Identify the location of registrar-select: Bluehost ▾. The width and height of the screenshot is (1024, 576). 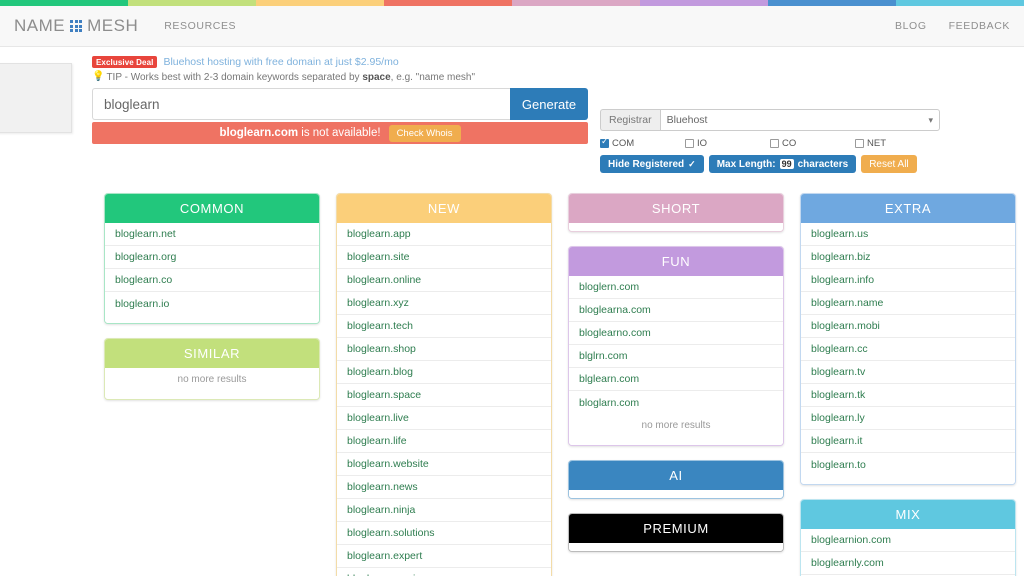
(799, 120).